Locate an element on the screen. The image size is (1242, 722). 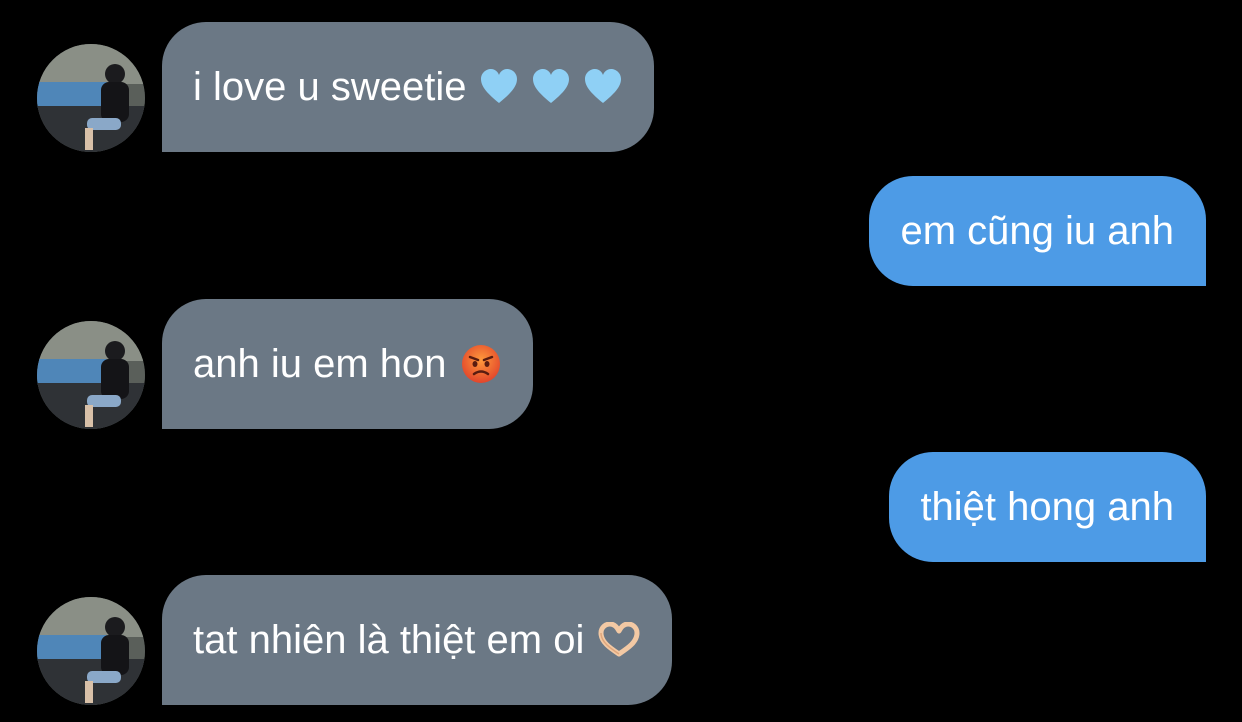
message-bubble: tat nhiên là thiệt em oi is located at coordinates (417, 640).